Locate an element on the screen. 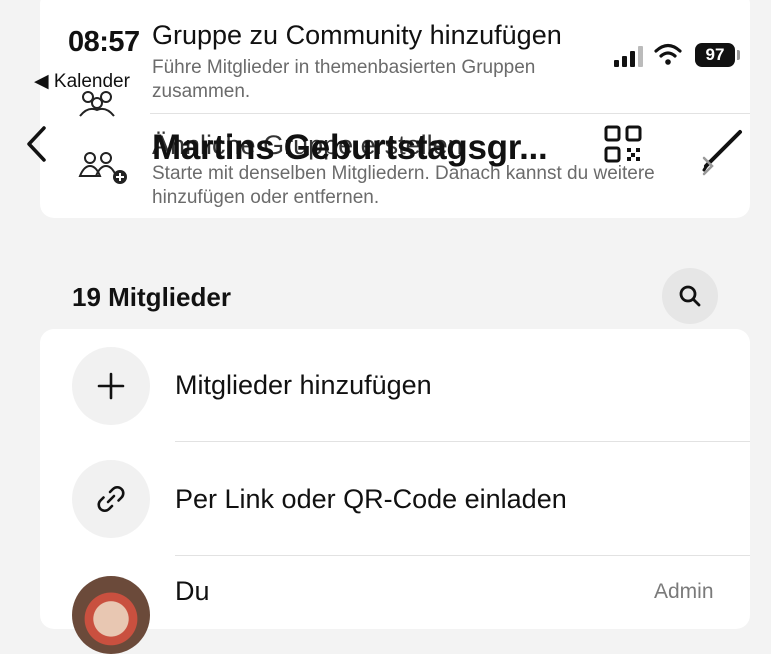 The image size is (771, 654). community-icon is located at coordinates (97, 107).